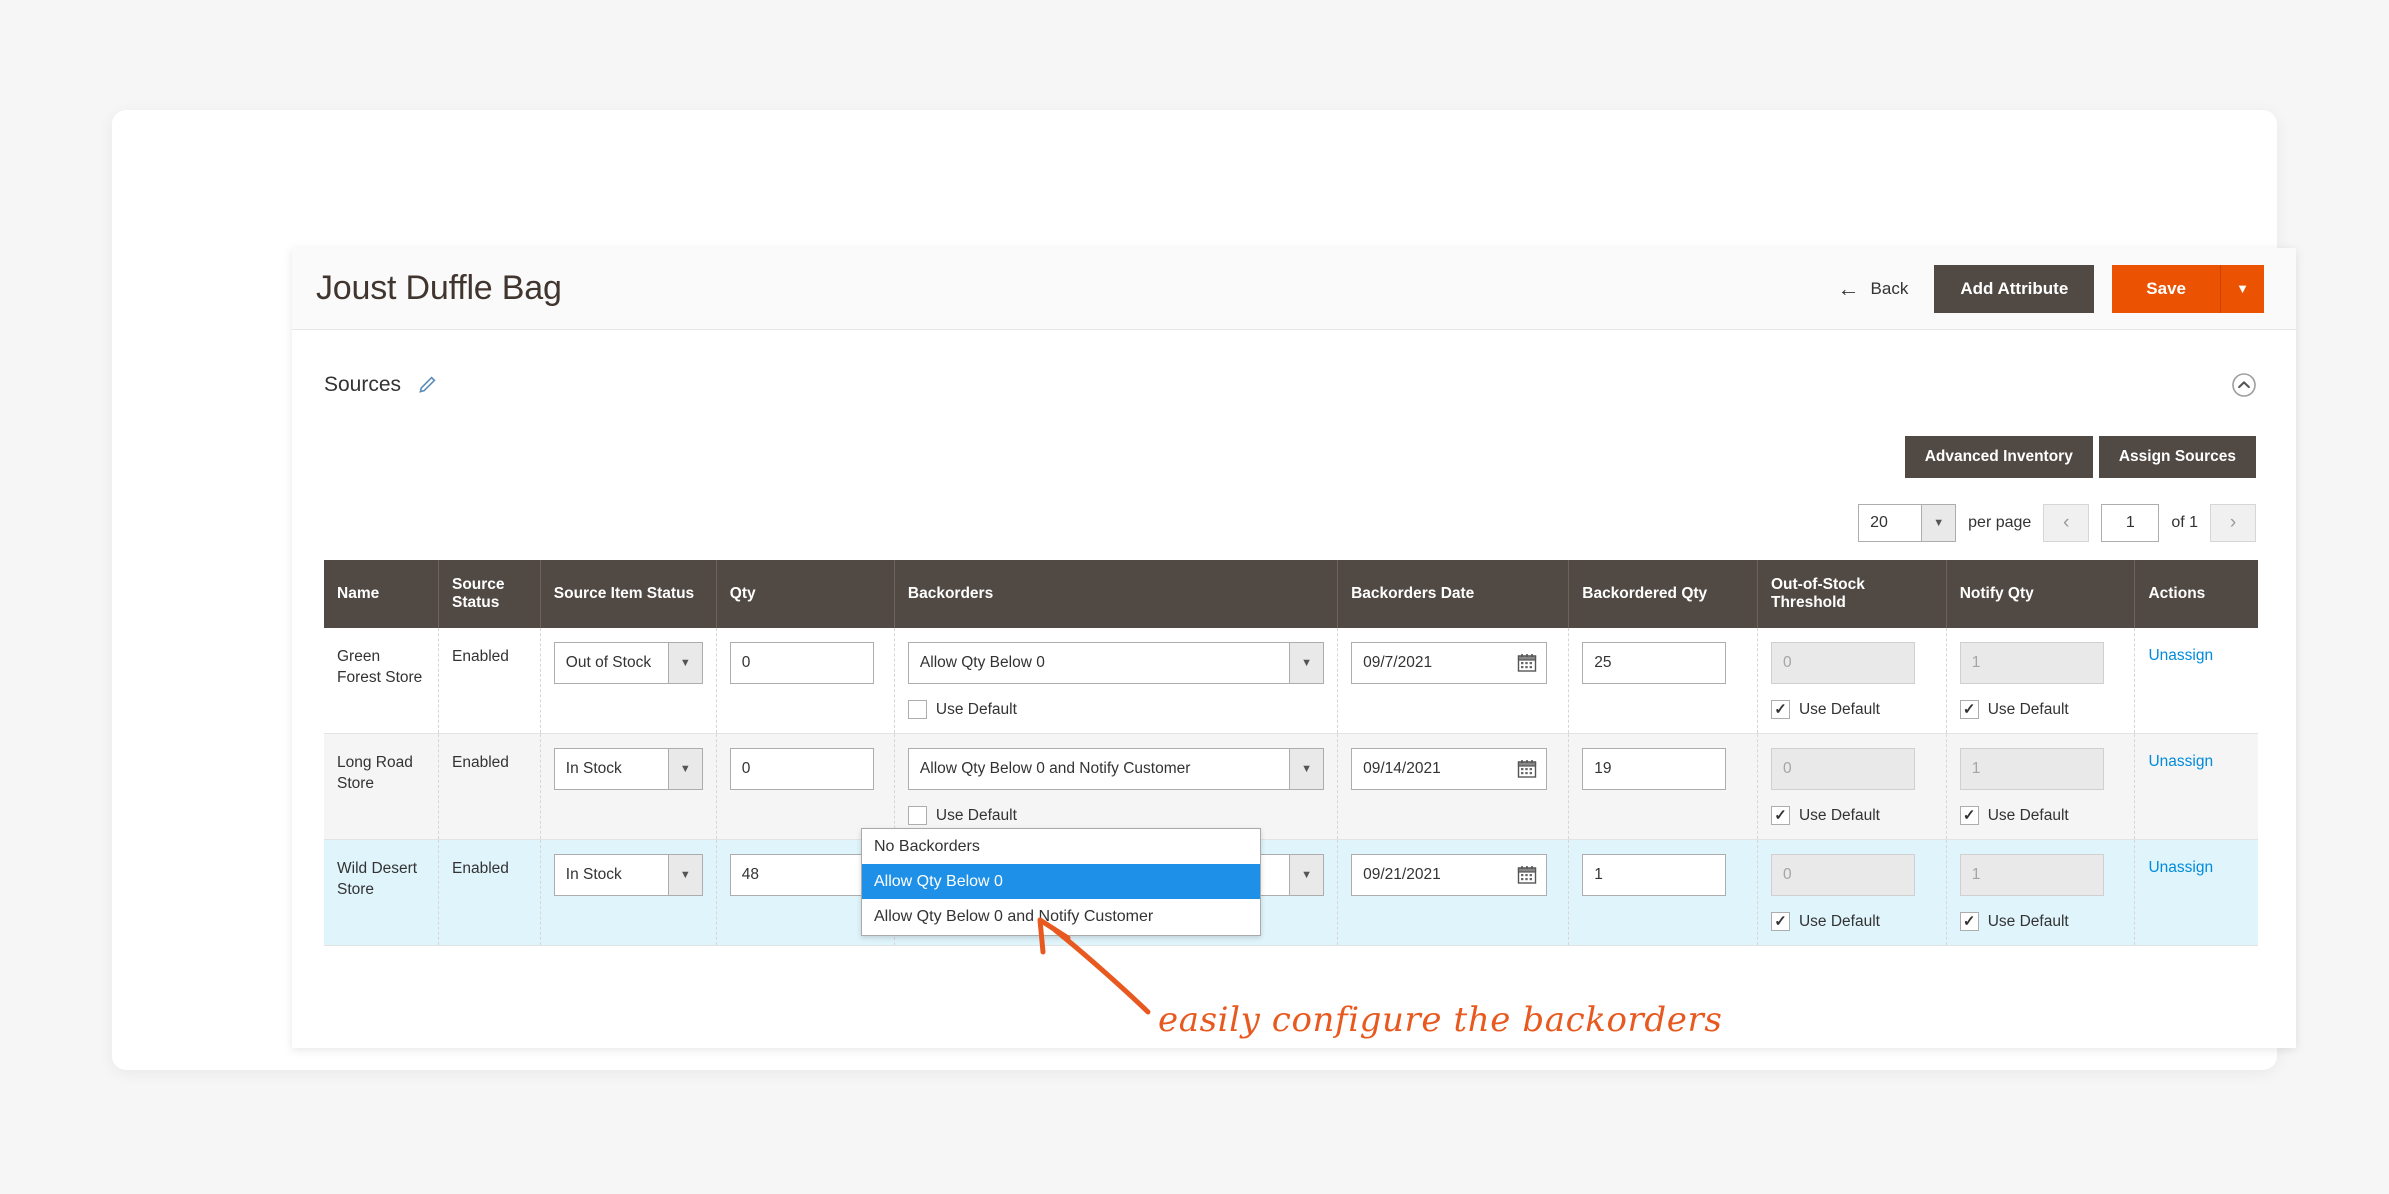 The width and height of the screenshot is (2389, 1194). I want to click on column-header-name: Name, so click(381, 594).